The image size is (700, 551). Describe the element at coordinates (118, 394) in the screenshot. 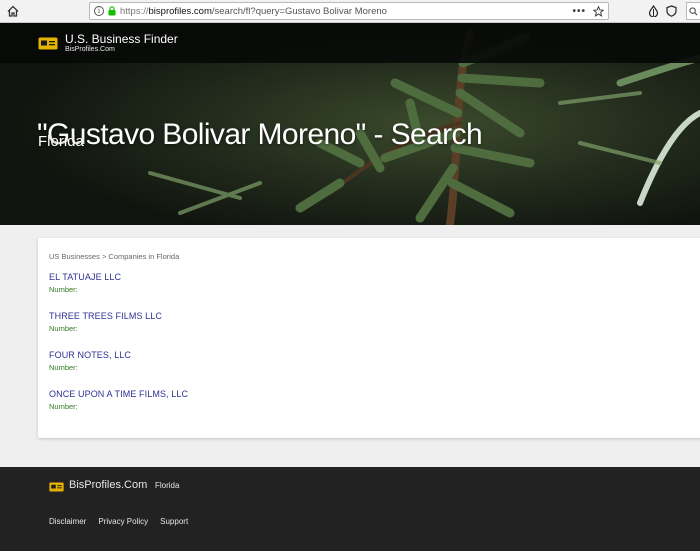

I see `company-link: ONCE UPON A TIME FILMS, LLC` at that location.